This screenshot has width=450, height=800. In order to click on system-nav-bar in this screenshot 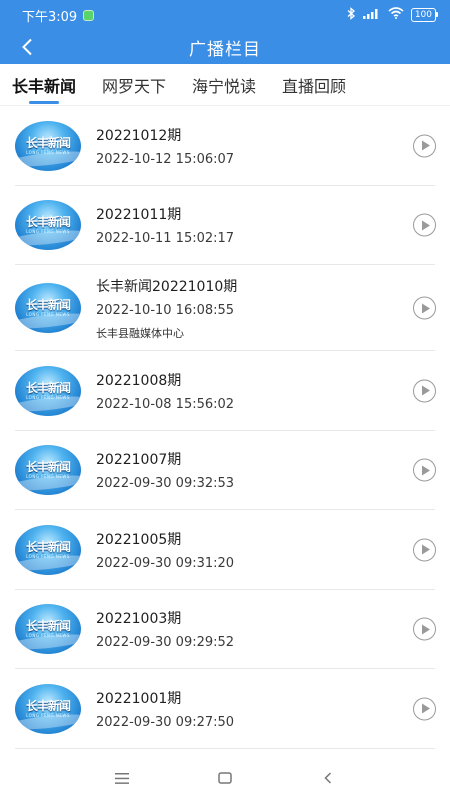, I will do `click(225, 778)`.